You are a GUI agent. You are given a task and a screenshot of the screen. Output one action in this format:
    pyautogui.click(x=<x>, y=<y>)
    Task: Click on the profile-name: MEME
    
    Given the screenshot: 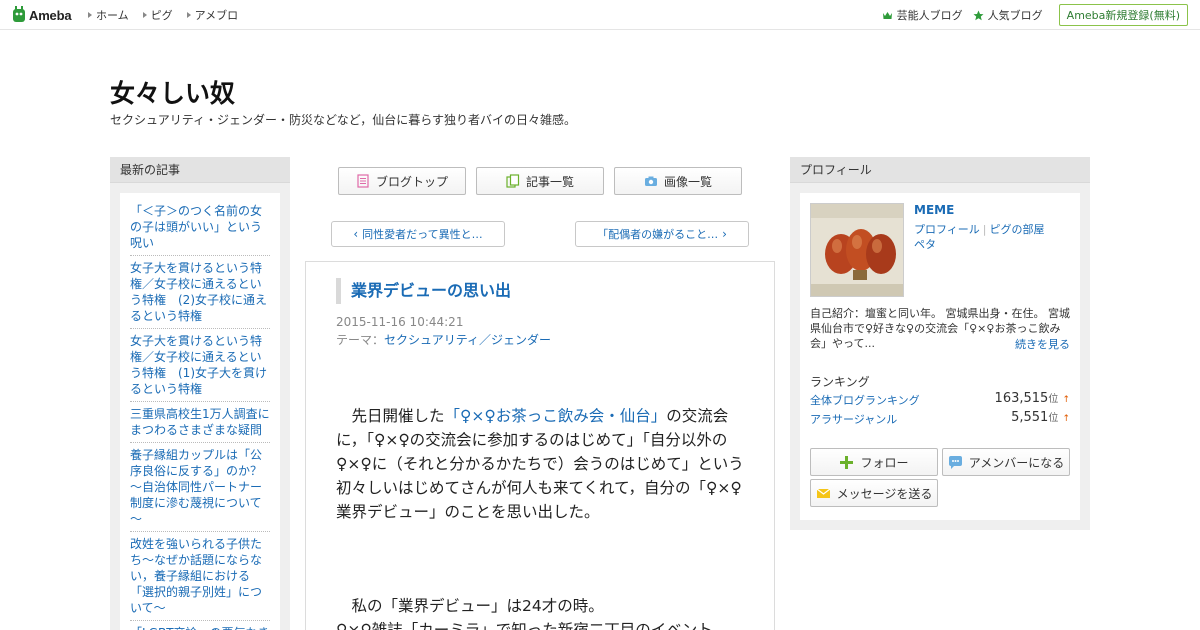 What is the action you would take?
    pyautogui.click(x=934, y=210)
    